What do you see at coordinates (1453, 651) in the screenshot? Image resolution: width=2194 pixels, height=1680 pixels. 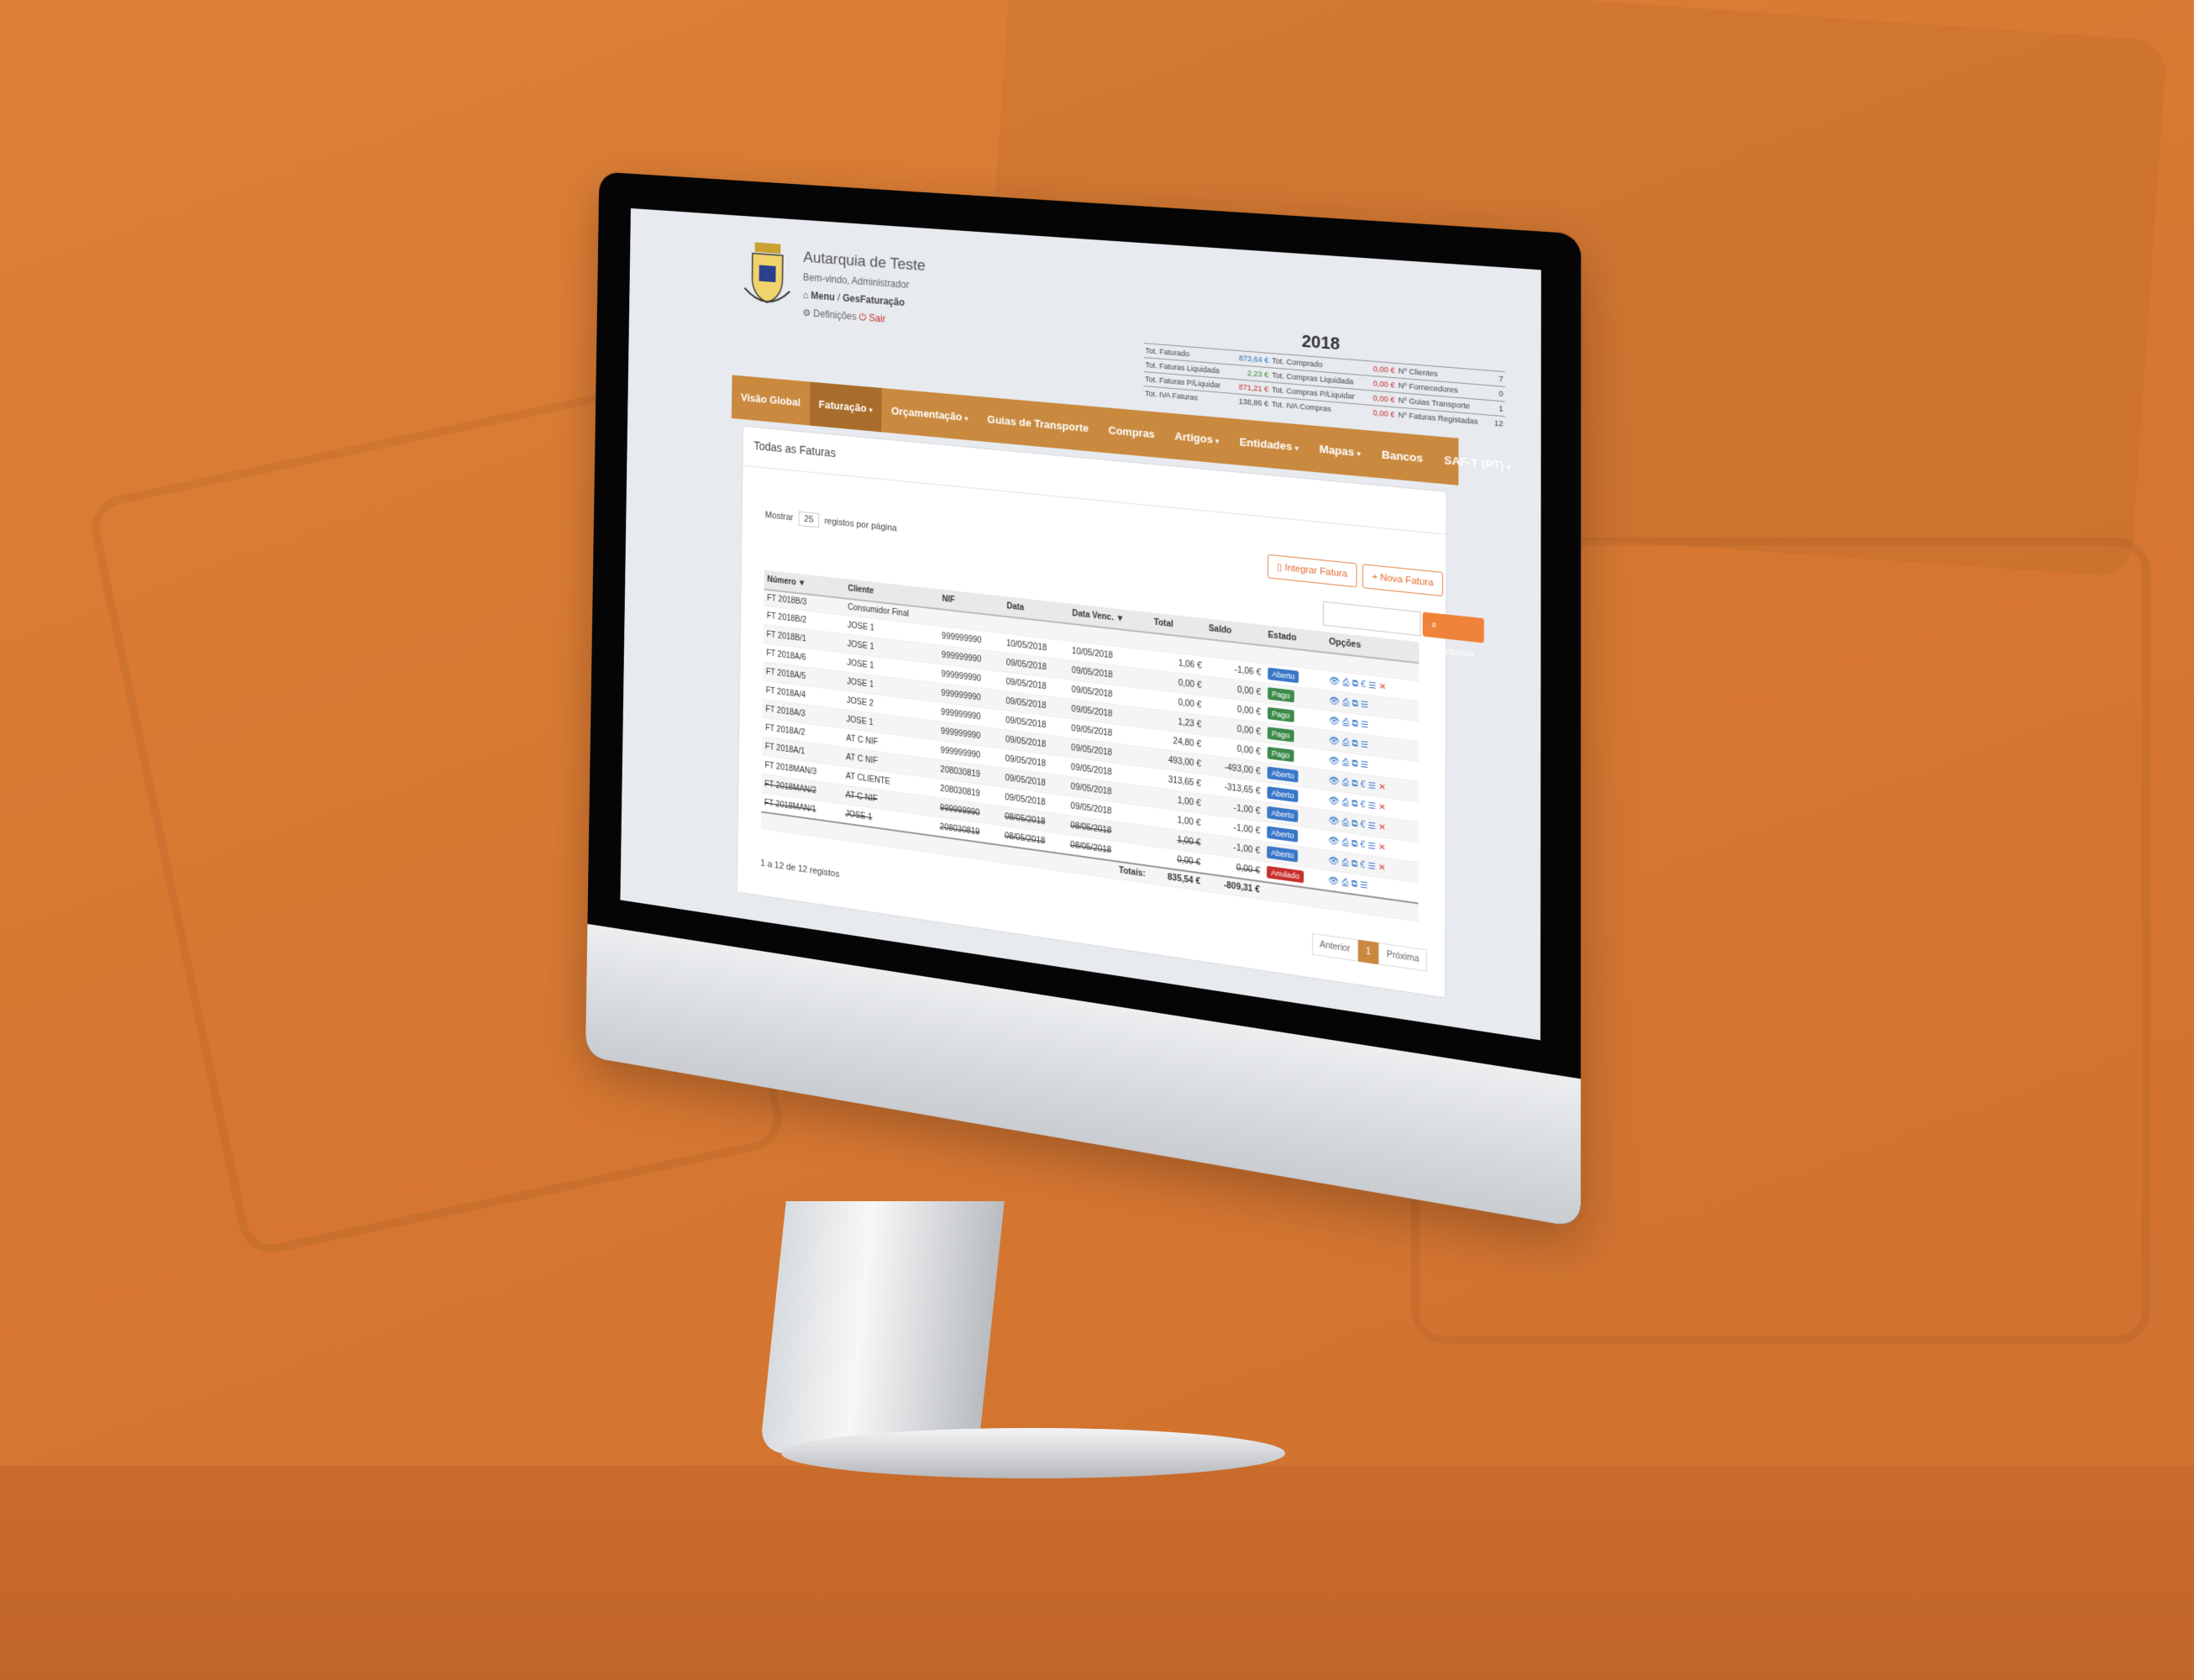 I see `search-button-label: Pesquisar` at bounding box center [1453, 651].